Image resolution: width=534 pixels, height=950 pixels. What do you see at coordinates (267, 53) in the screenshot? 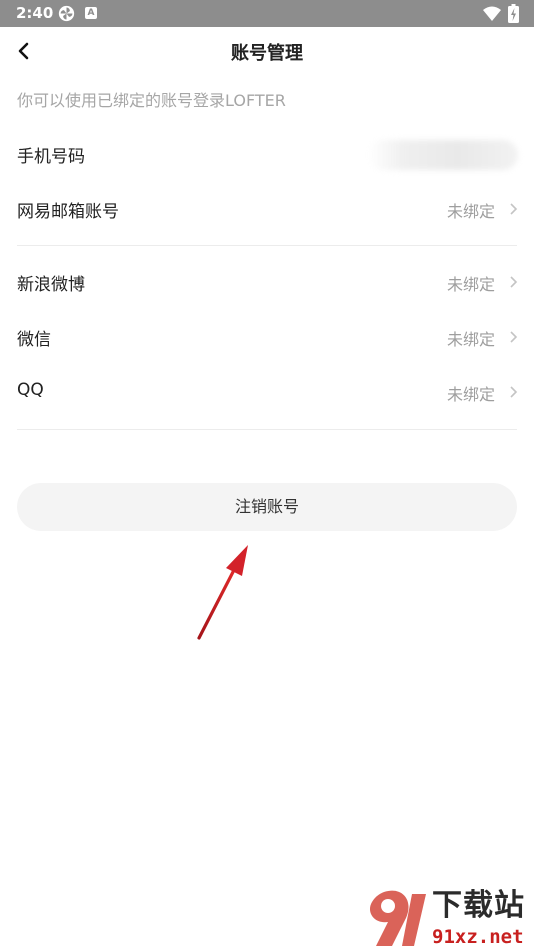
I see `page-title: 账号管理` at bounding box center [267, 53].